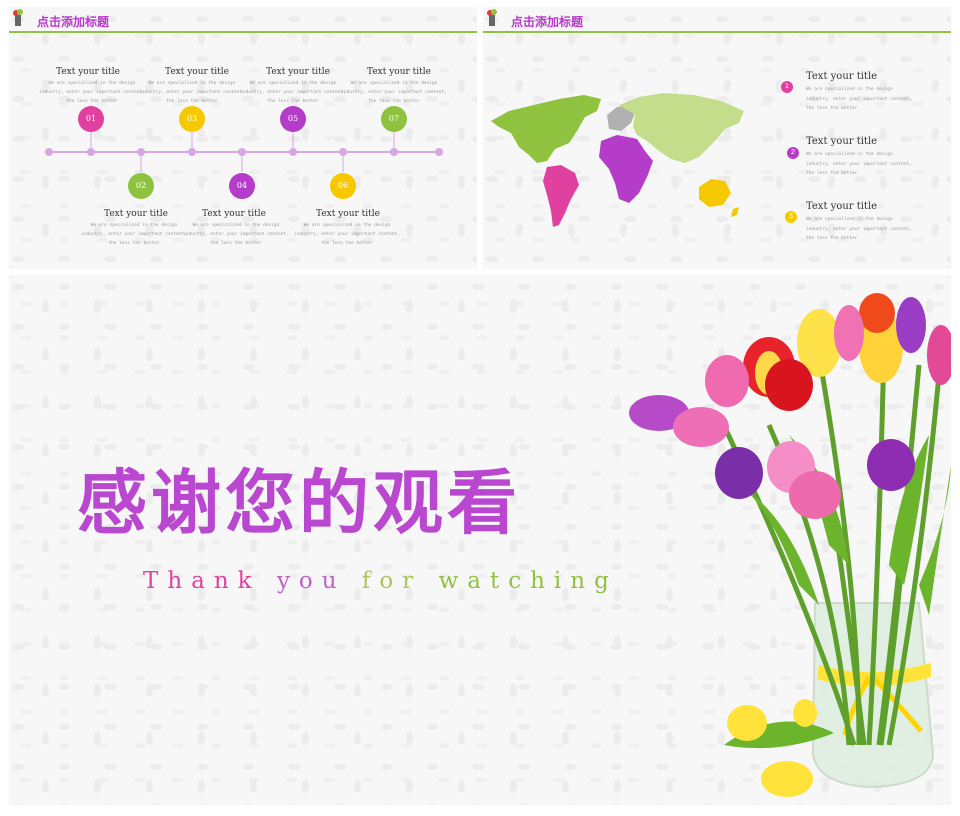  I want to click on subtitle-word: for, so click(392, 581).